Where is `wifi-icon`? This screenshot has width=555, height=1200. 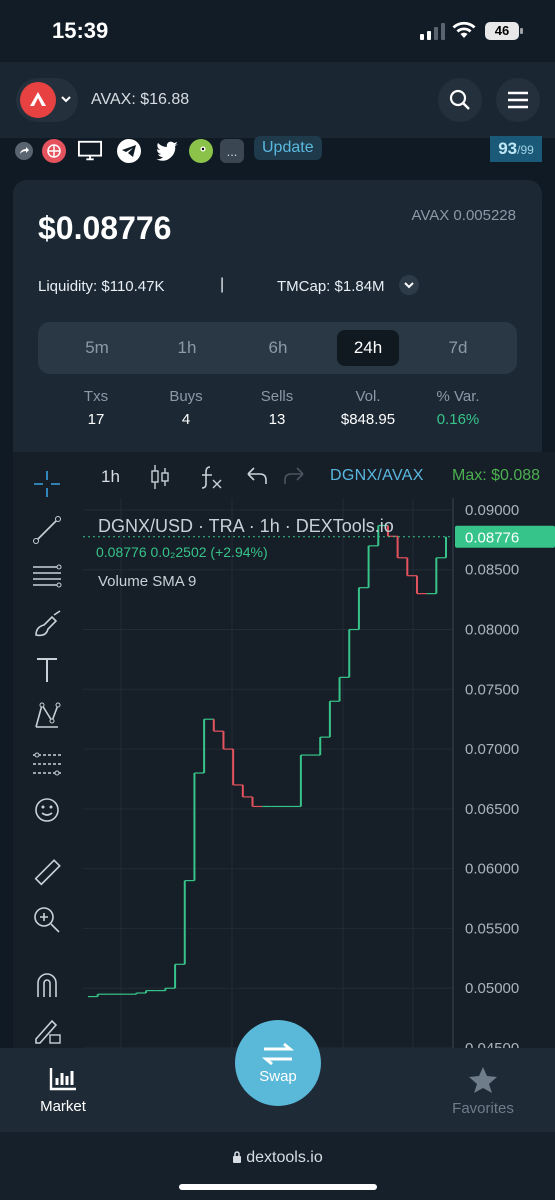 wifi-icon is located at coordinates (464, 29).